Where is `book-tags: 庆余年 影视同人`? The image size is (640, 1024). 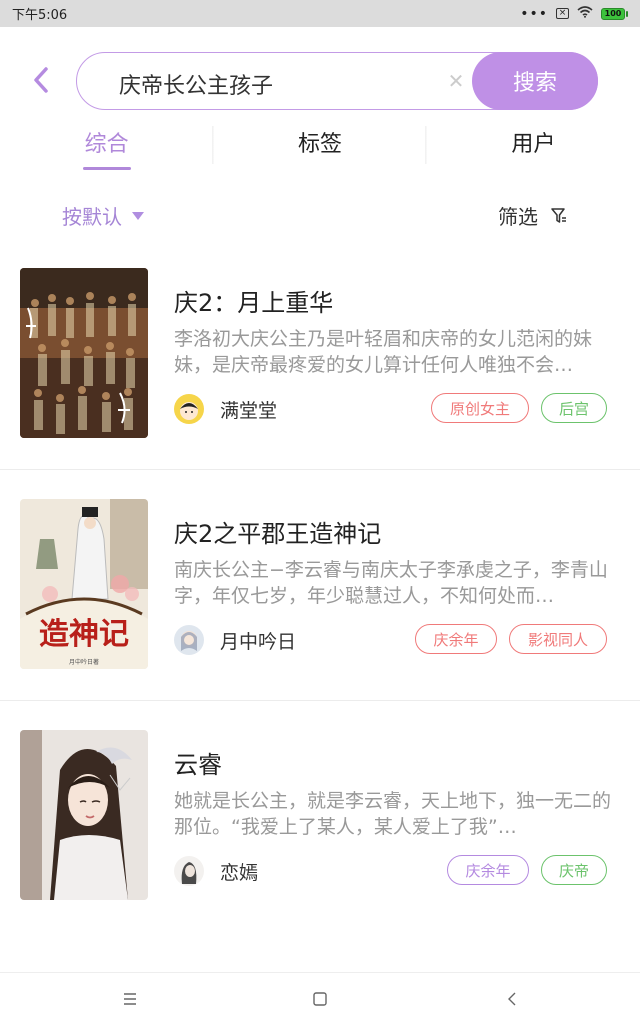
book-tags: 庆余年 影视同人 is located at coordinates (511, 639).